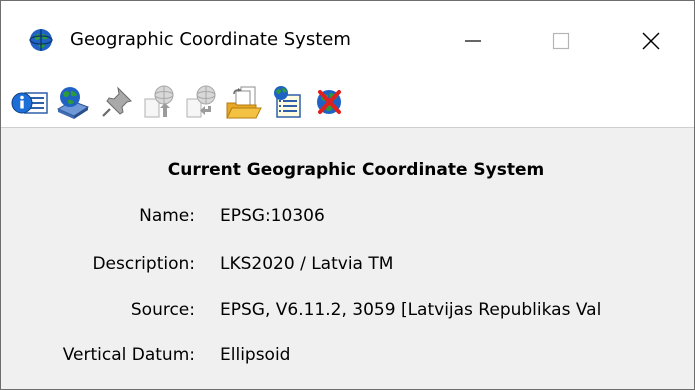 The image size is (695, 390). I want to click on info-properties-button, so click(30, 102).